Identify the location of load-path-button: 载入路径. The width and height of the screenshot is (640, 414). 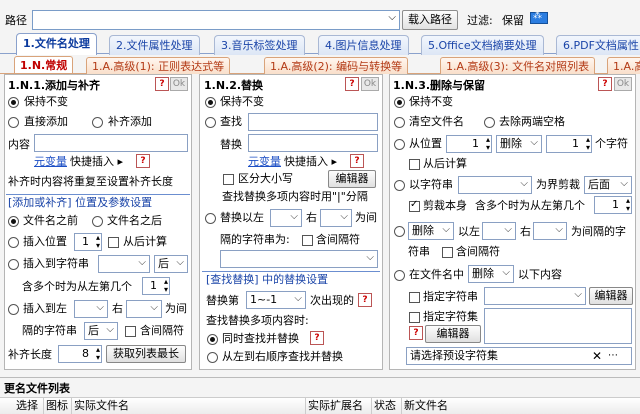
(430, 20).